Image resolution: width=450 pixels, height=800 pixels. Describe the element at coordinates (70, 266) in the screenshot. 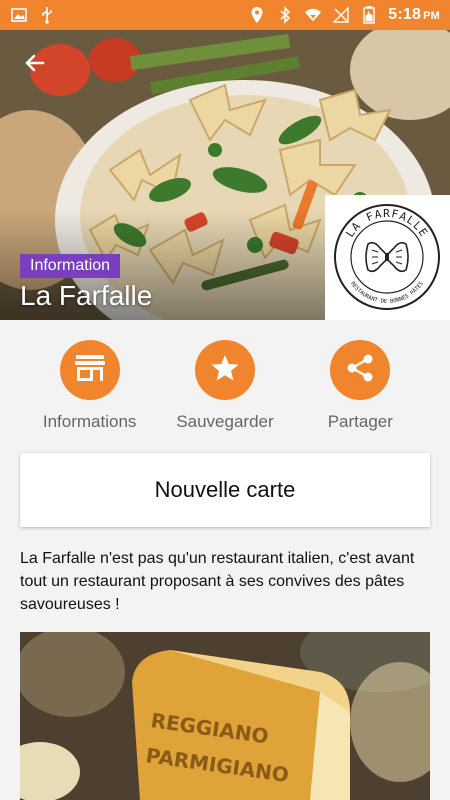

I see `category-badge: Information` at that location.